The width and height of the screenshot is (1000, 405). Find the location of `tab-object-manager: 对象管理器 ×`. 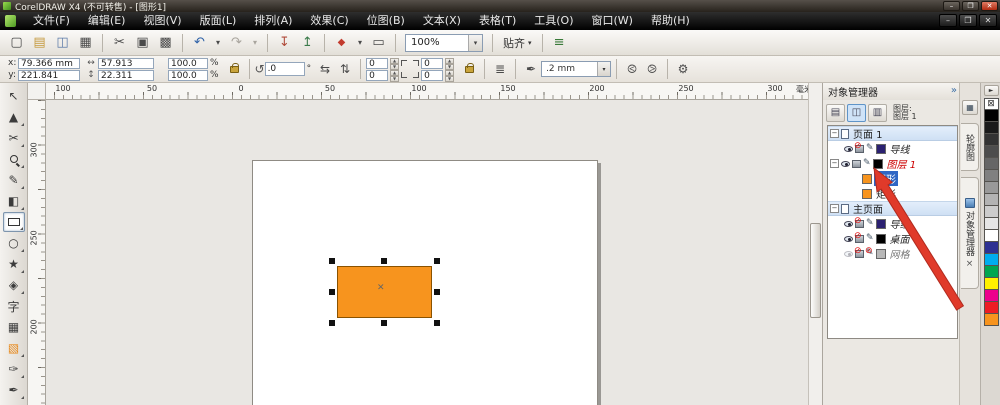

tab-object-manager: 对象管理器 × is located at coordinates (970, 233).